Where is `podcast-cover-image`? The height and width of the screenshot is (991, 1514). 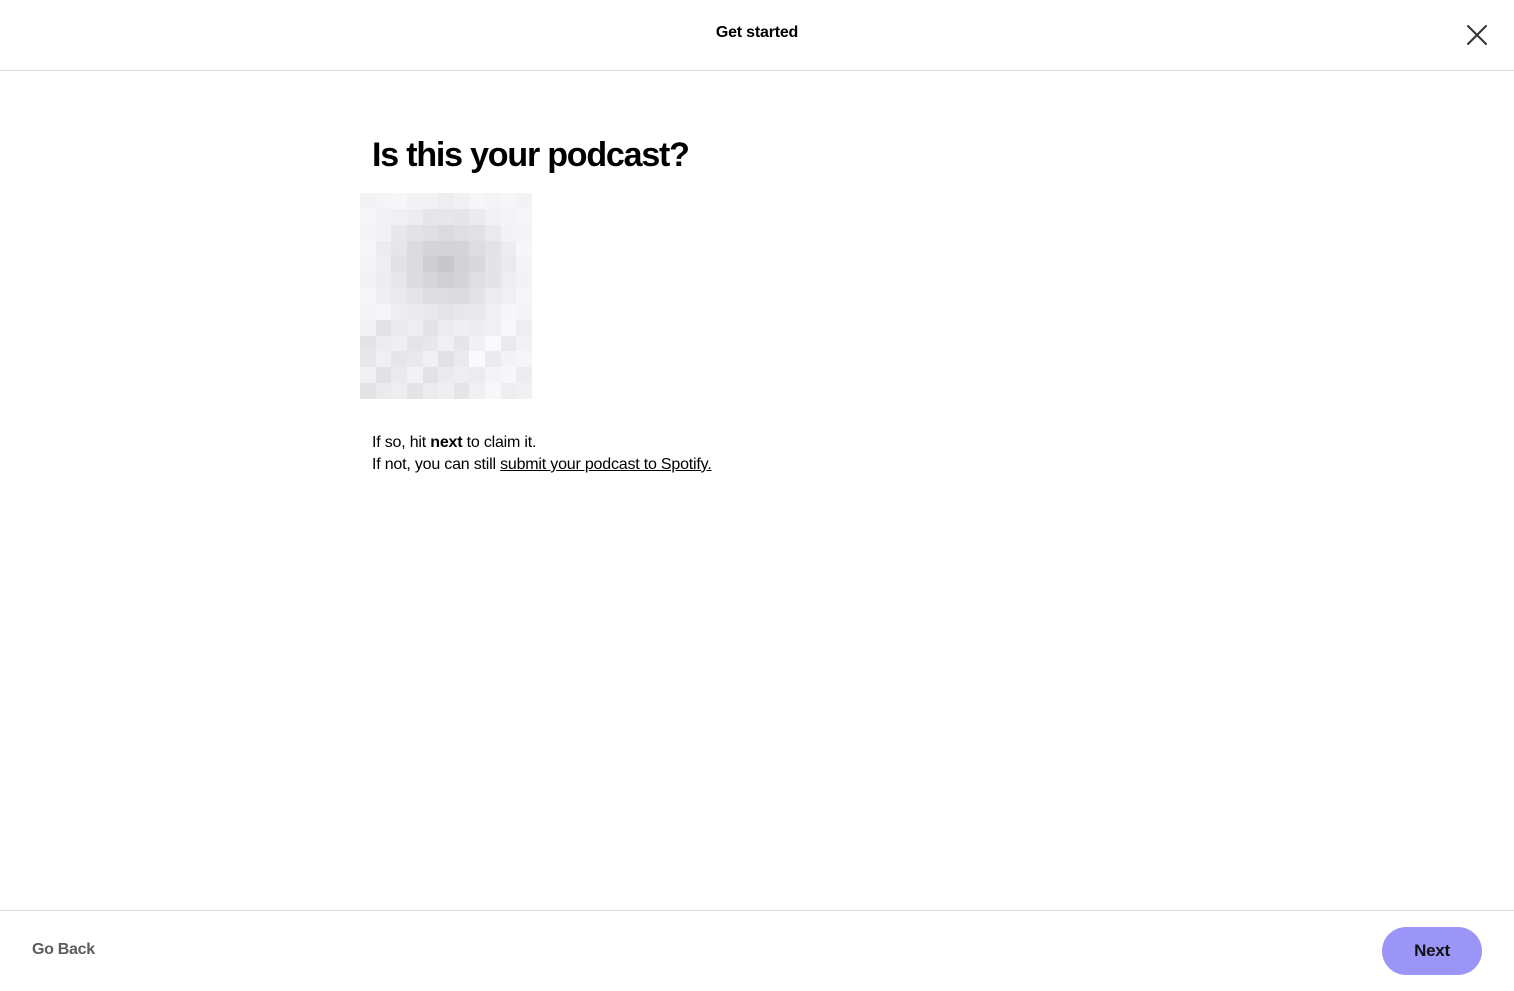 podcast-cover-image is located at coordinates (446, 296).